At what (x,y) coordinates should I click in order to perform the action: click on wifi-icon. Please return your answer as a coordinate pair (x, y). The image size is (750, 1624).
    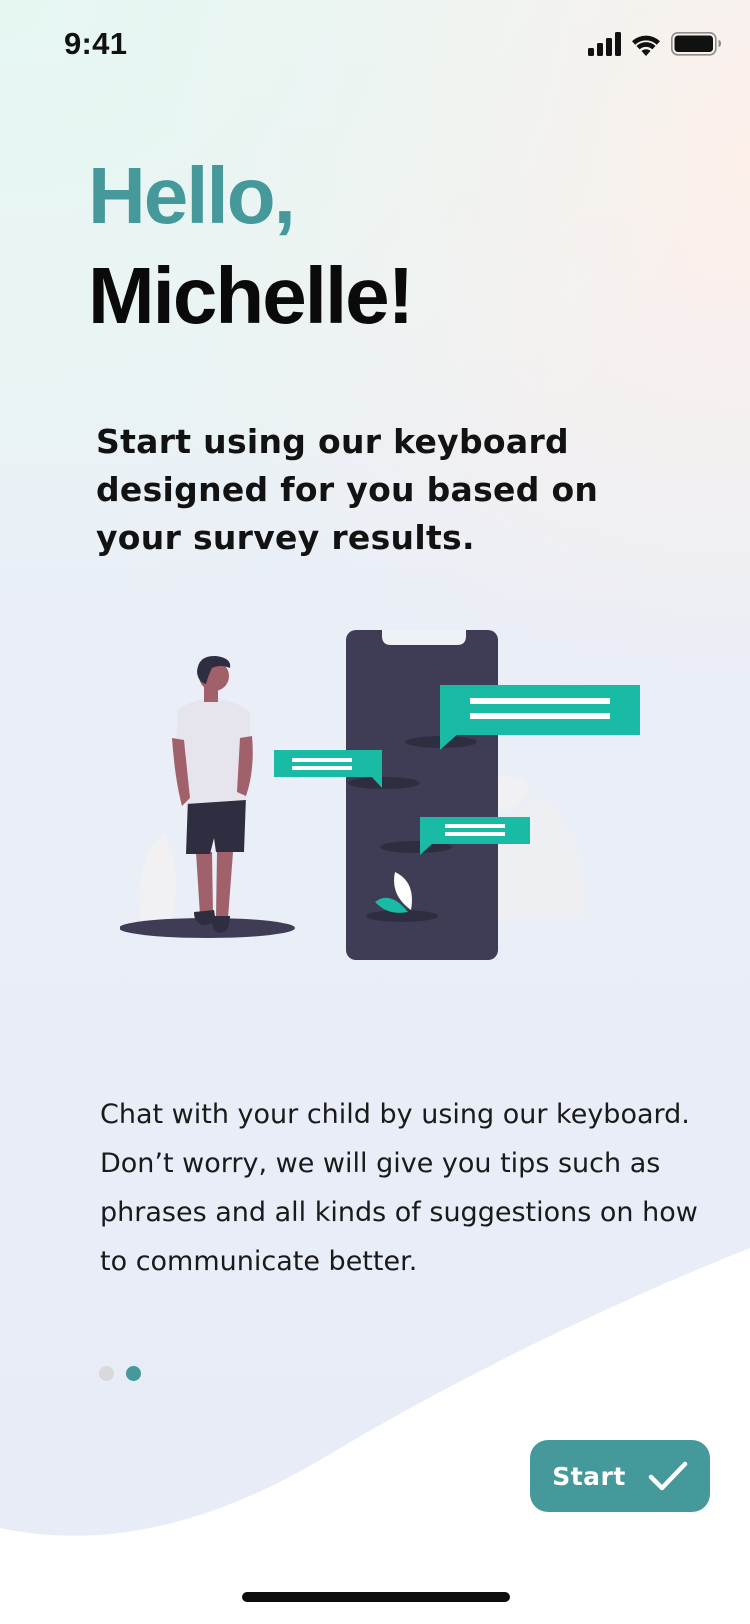
    Looking at the image, I should click on (646, 45).